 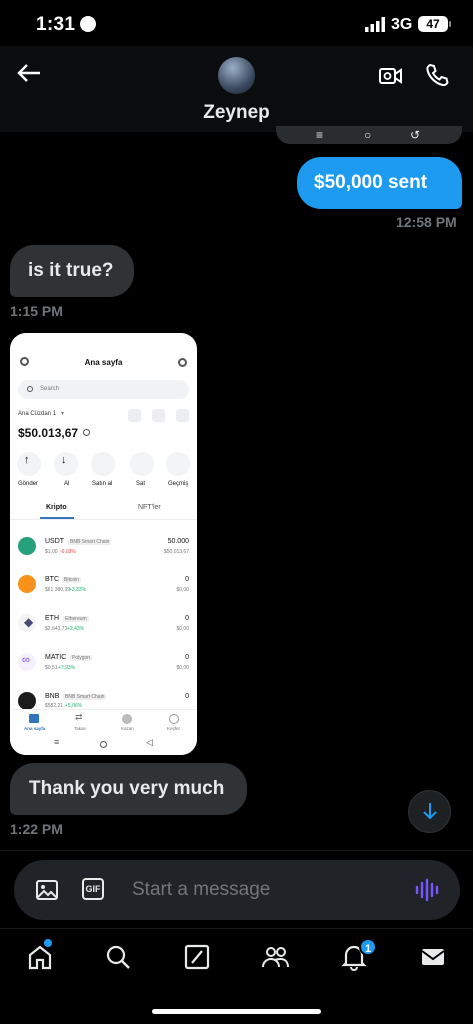 I want to click on phone-call-icon, so click(x=437, y=77).